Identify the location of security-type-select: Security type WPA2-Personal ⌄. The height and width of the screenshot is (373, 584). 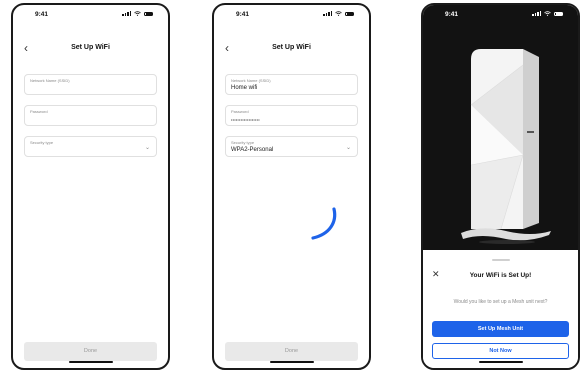
(291, 146).